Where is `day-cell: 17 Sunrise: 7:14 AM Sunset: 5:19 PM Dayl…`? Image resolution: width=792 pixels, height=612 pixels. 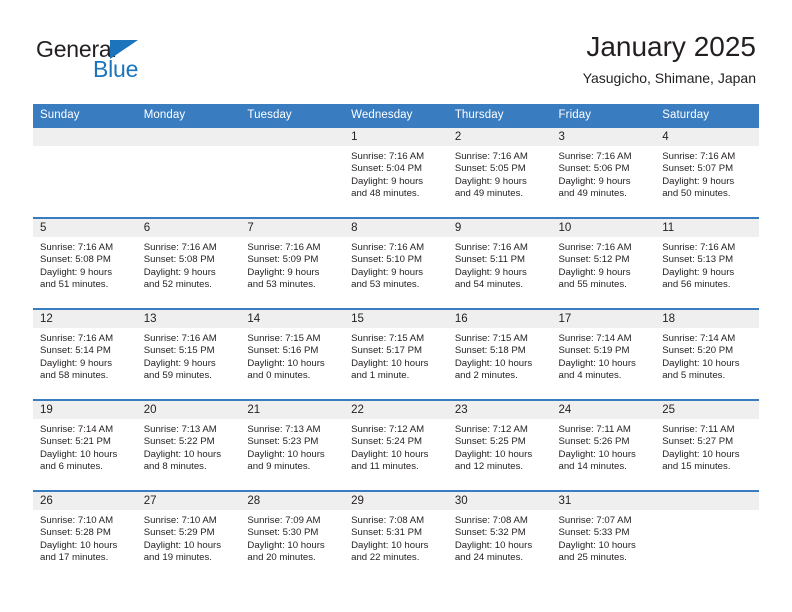
day-cell: 17 Sunrise: 7:14 AM Sunset: 5:19 PM Dayl… is located at coordinates (603, 354).